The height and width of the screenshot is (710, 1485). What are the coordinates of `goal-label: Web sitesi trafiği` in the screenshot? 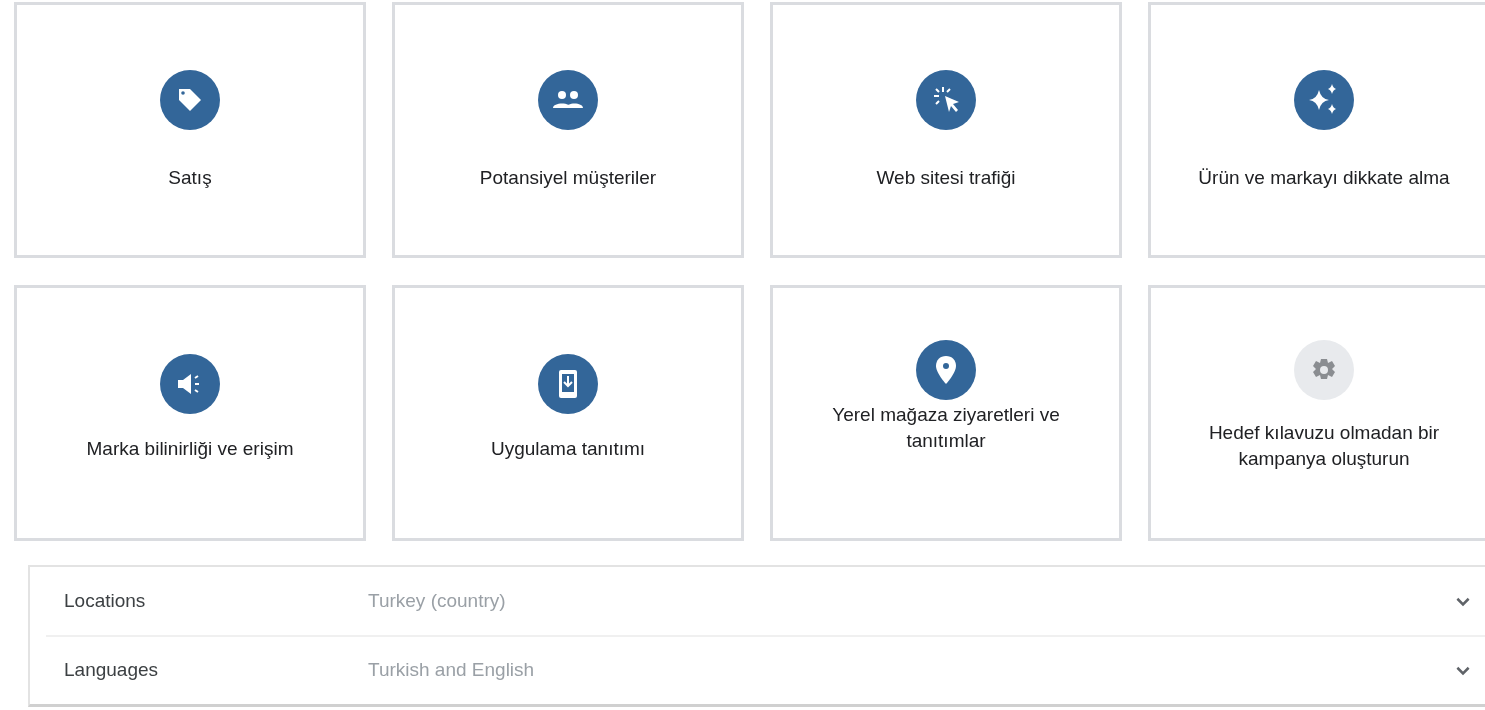 It's located at (946, 178).